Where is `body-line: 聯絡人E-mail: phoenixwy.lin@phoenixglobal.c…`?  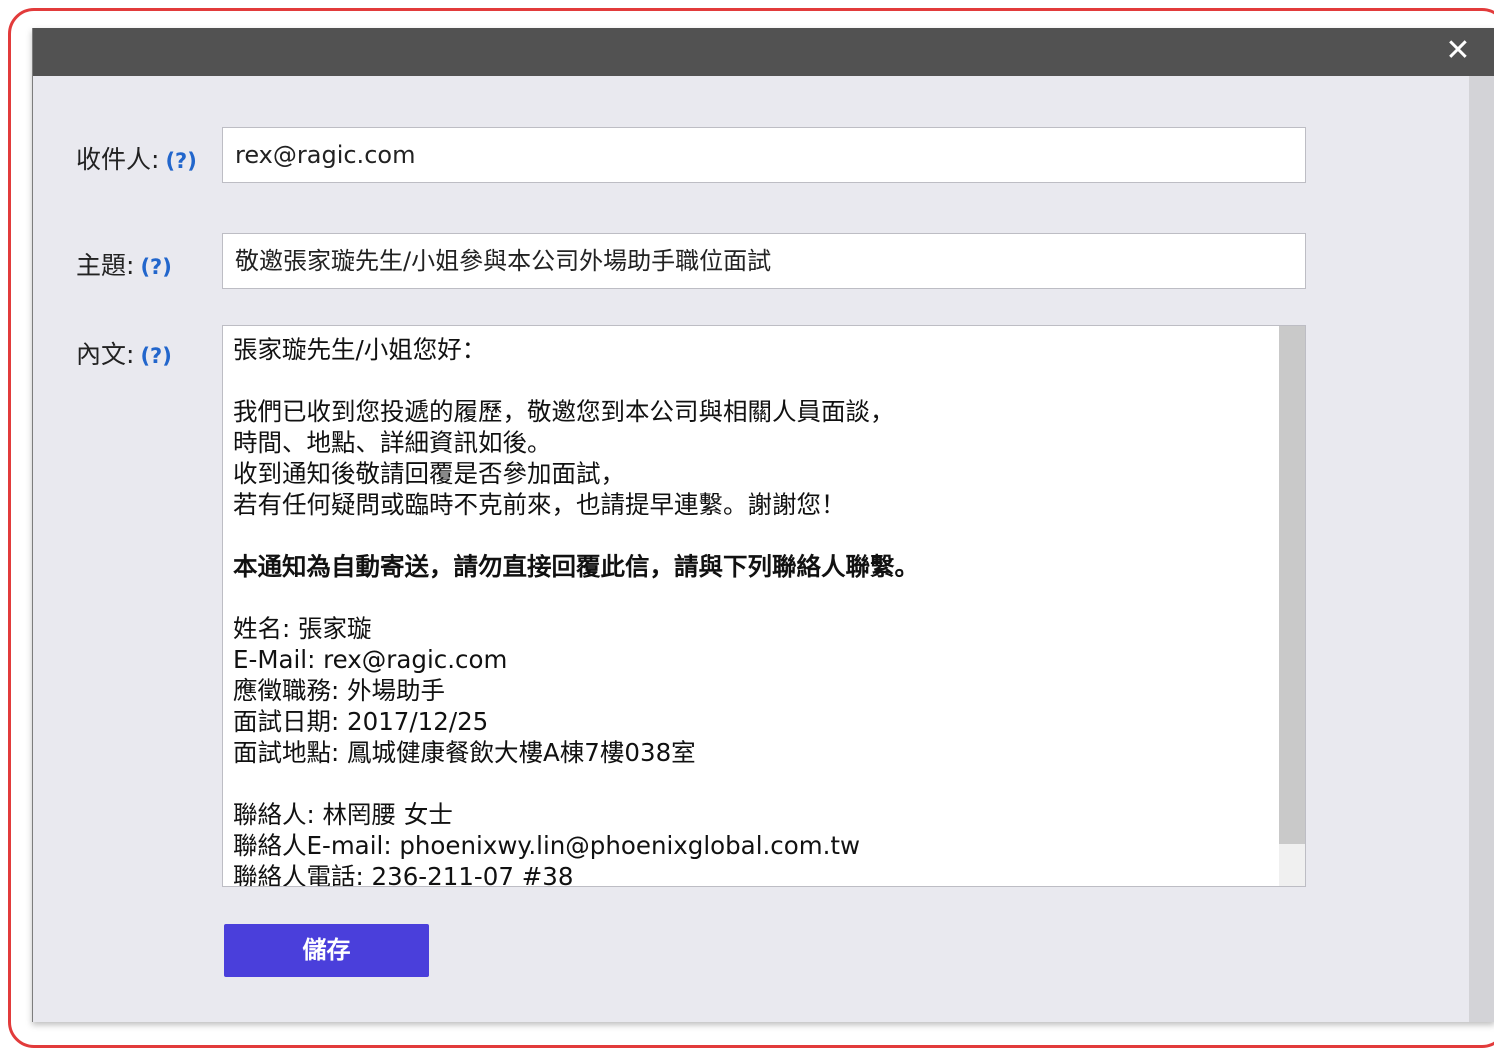 body-line: 聯絡人E-mail: phoenixwy.lin@phoenixglobal.c… is located at coordinates (547, 845).